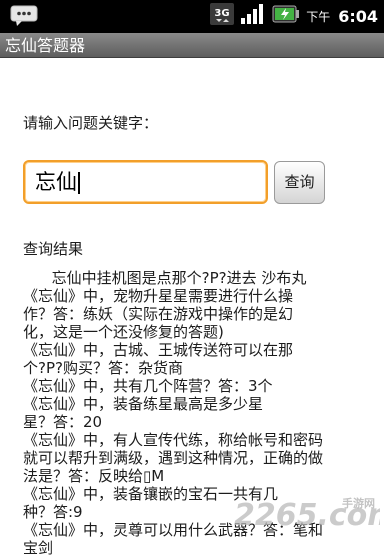  What do you see at coordinates (195, 386) in the screenshot?
I see `result-line: 《忘仙》中，共有几个阵营？答：3个` at bounding box center [195, 386].